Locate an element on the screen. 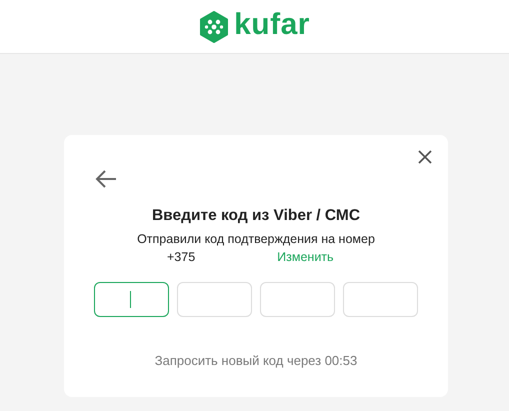 The image size is (509, 411). text-cursor is located at coordinates (131, 299).